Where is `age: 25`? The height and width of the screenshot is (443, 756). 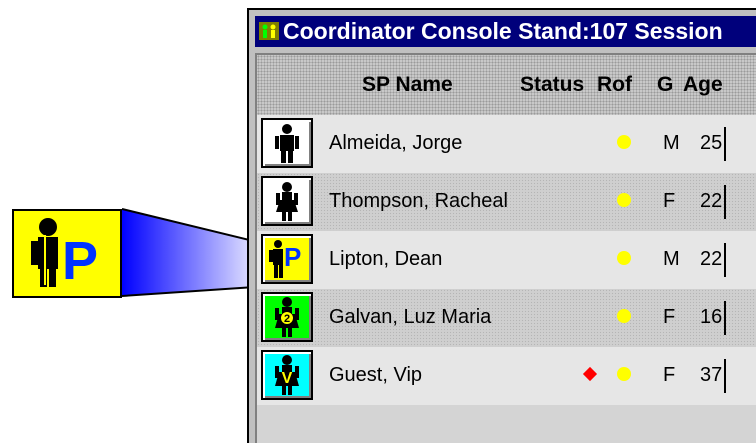 age: 25 is located at coordinates (711, 143).